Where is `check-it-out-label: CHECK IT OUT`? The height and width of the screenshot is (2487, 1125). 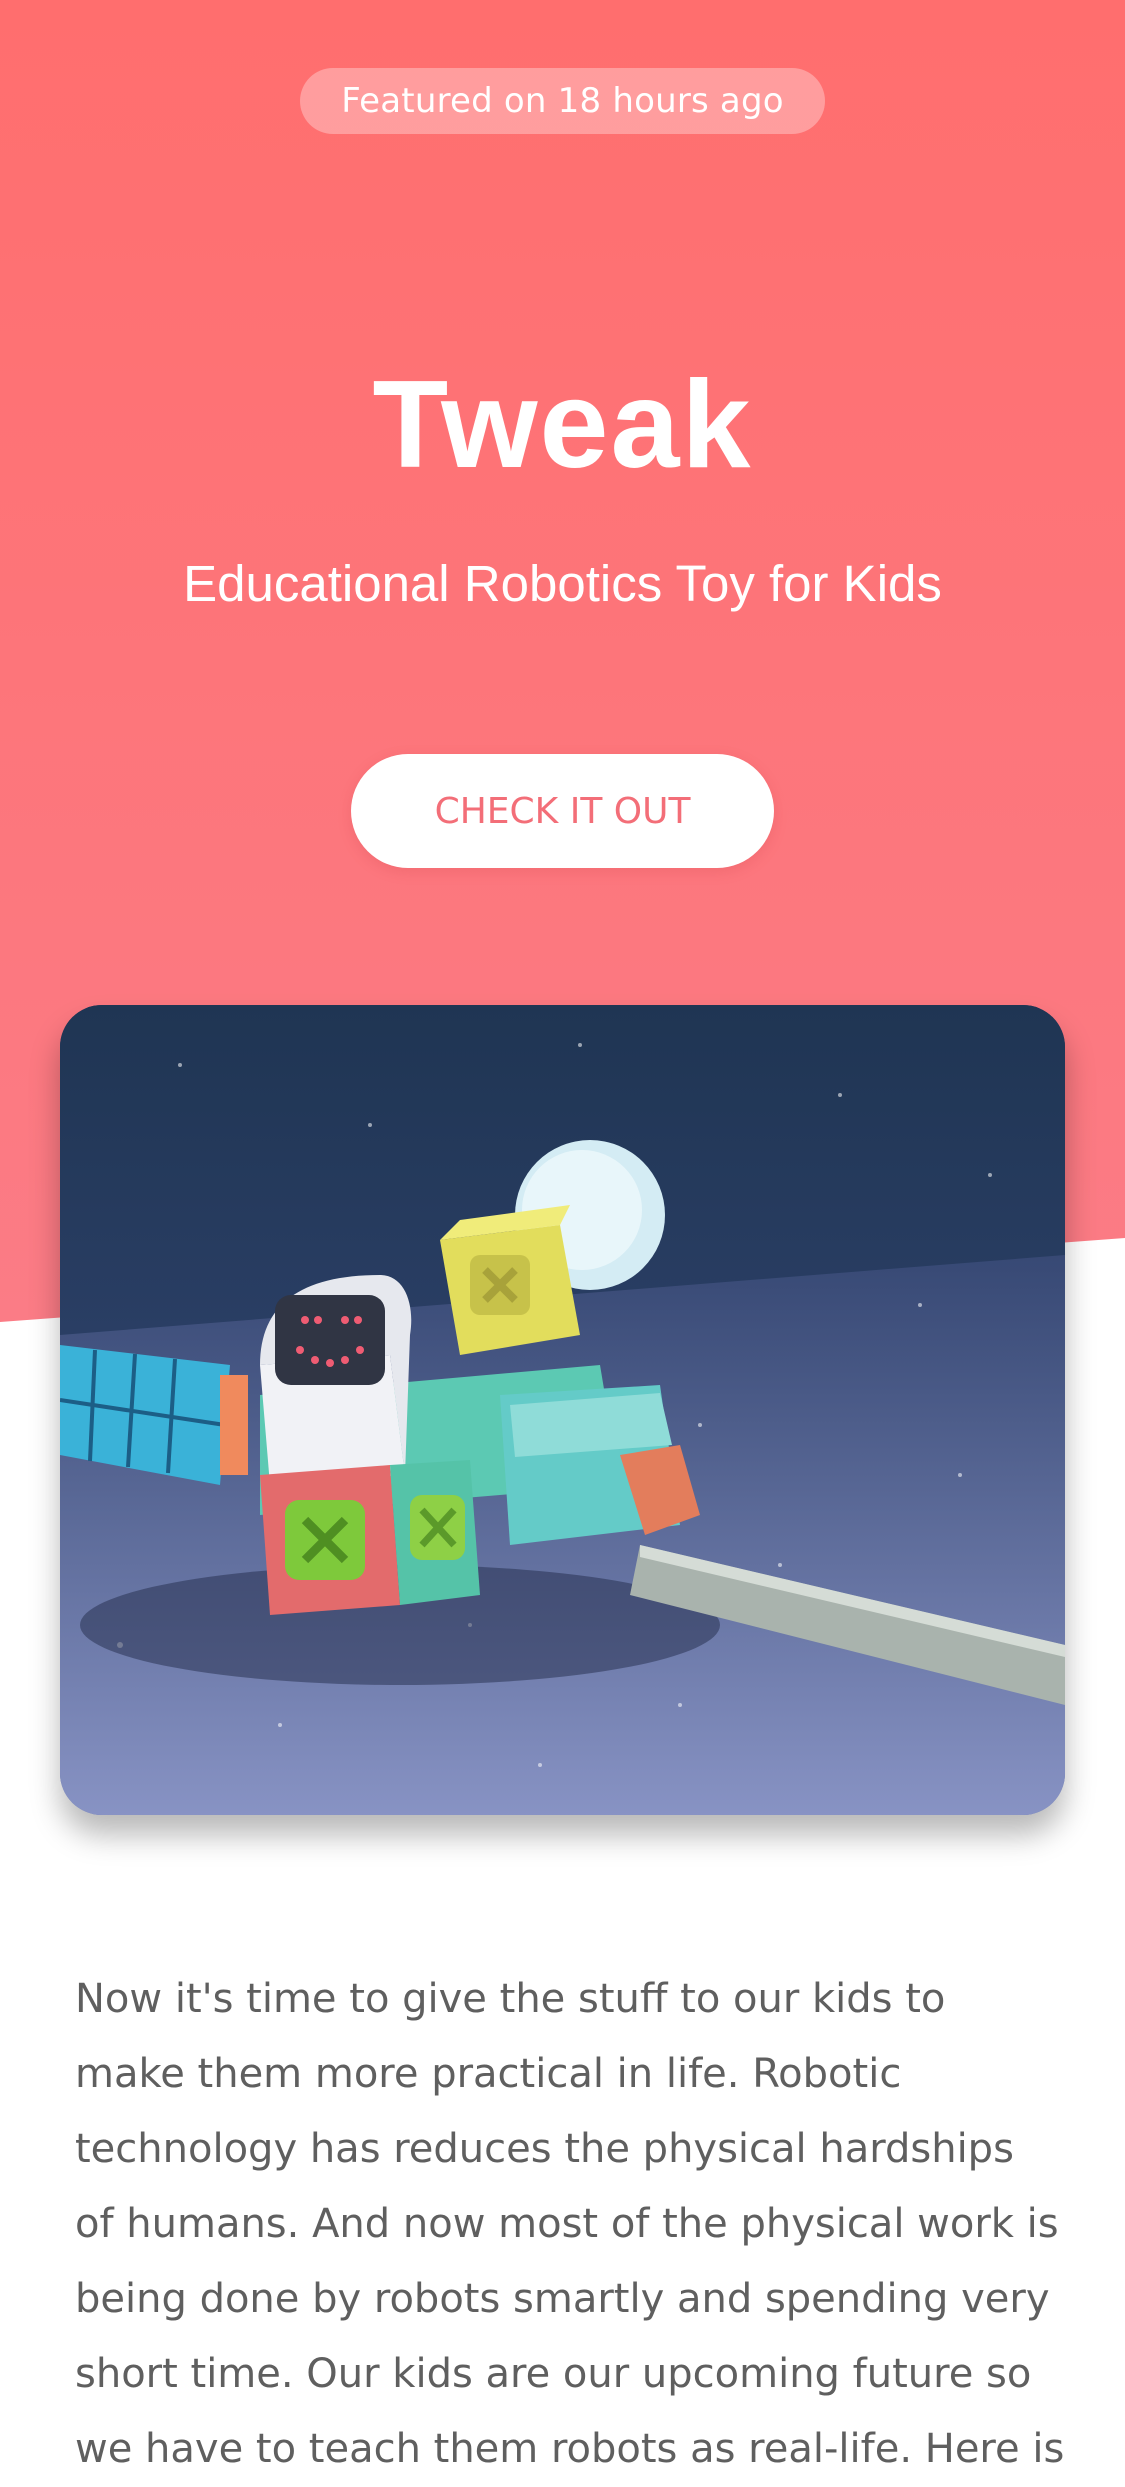 check-it-out-label: CHECK IT OUT is located at coordinates (562, 811).